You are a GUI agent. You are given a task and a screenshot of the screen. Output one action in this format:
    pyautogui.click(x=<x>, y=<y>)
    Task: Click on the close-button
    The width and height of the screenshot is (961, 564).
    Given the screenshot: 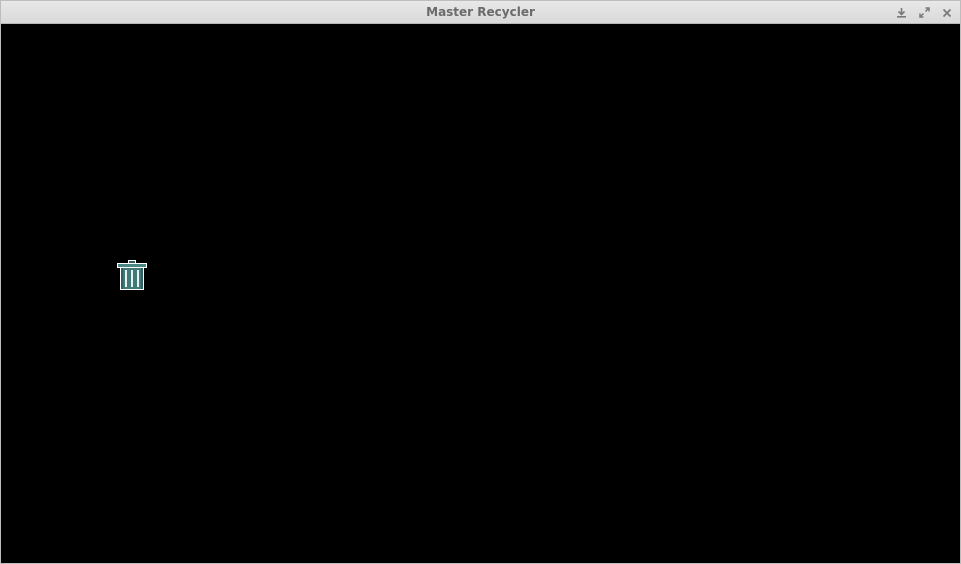 What is the action you would take?
    pyautogui.click(x=947, y=13)
    